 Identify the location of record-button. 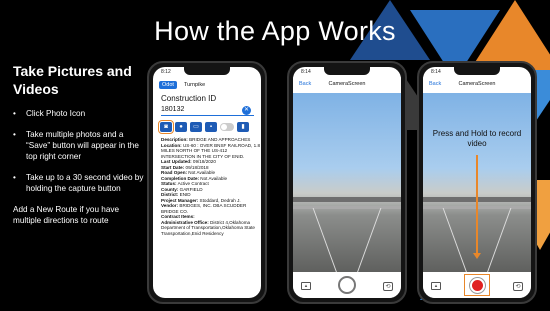
(477, 285).